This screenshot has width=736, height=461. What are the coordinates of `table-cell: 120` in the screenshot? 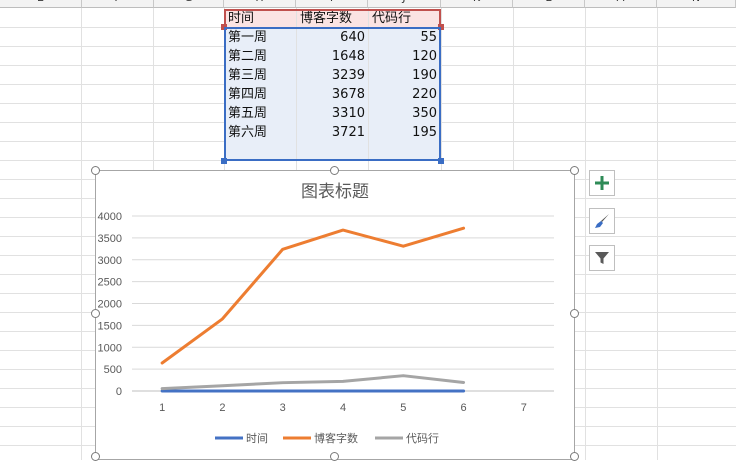 It's located at (404, 56).